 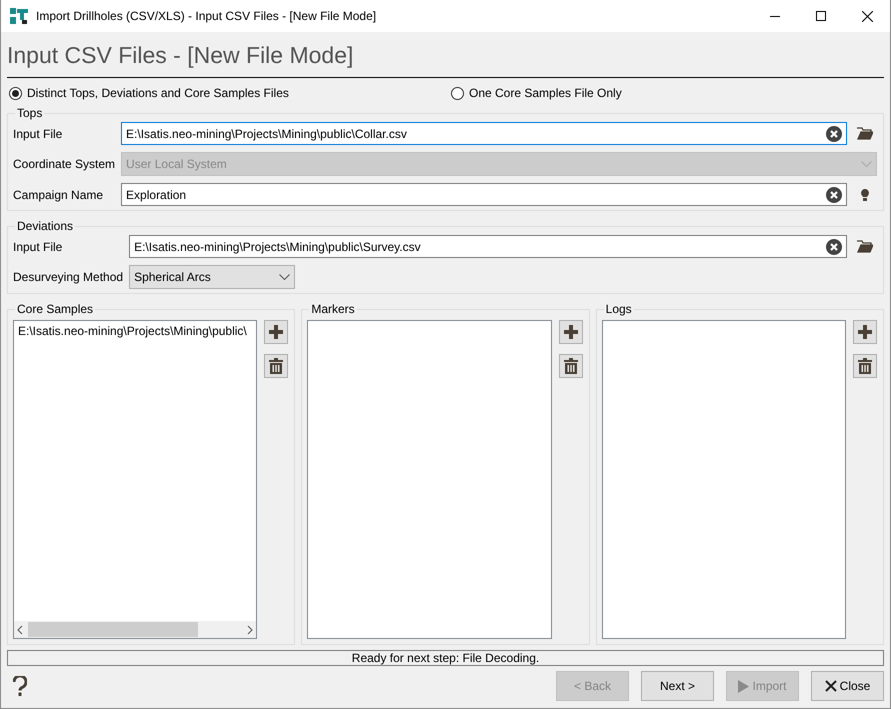 I want to click on input-field: E:\Isatis.neo-mining\Projects\Mining\public\Survey.csv, so click(x=488, y=246).